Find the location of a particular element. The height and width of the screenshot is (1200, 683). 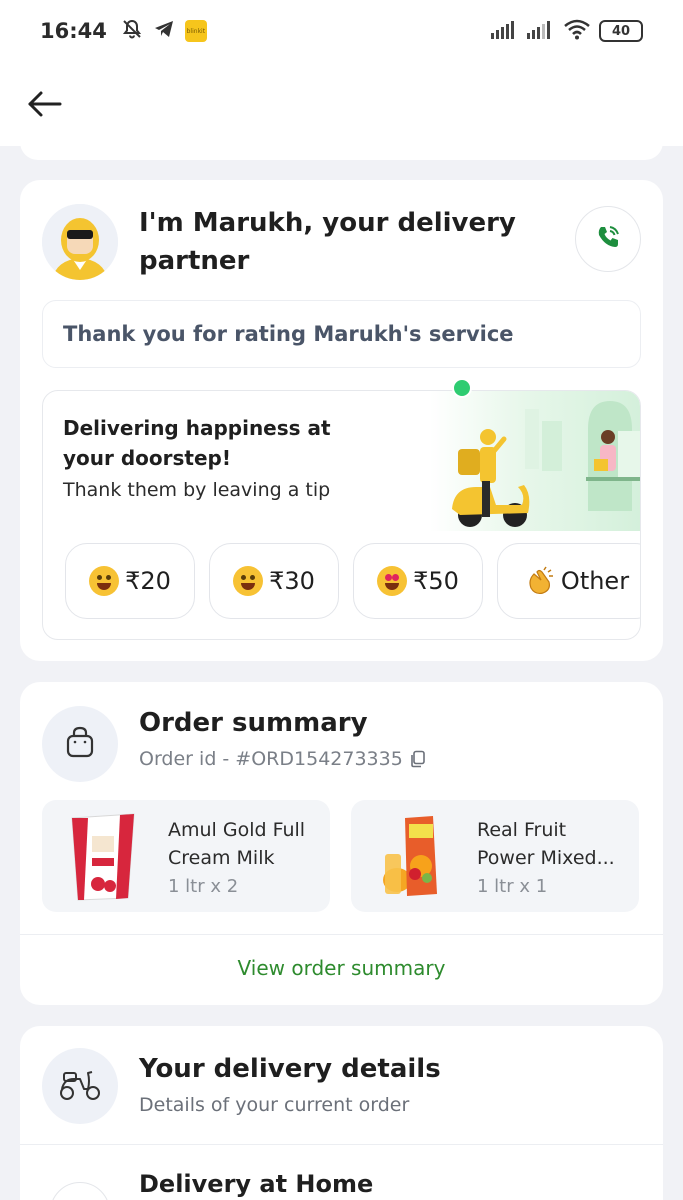

order-summary-title: Order summary is located at coordinates (253, 723).